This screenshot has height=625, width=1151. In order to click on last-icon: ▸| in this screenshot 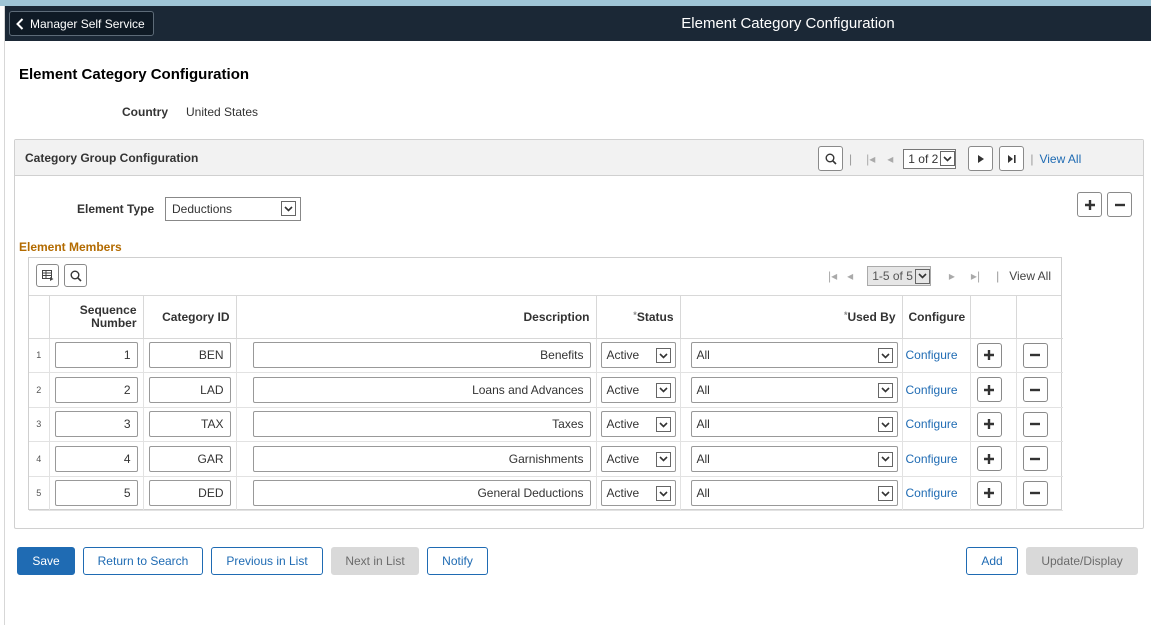, I will do `click(975, 276)`.